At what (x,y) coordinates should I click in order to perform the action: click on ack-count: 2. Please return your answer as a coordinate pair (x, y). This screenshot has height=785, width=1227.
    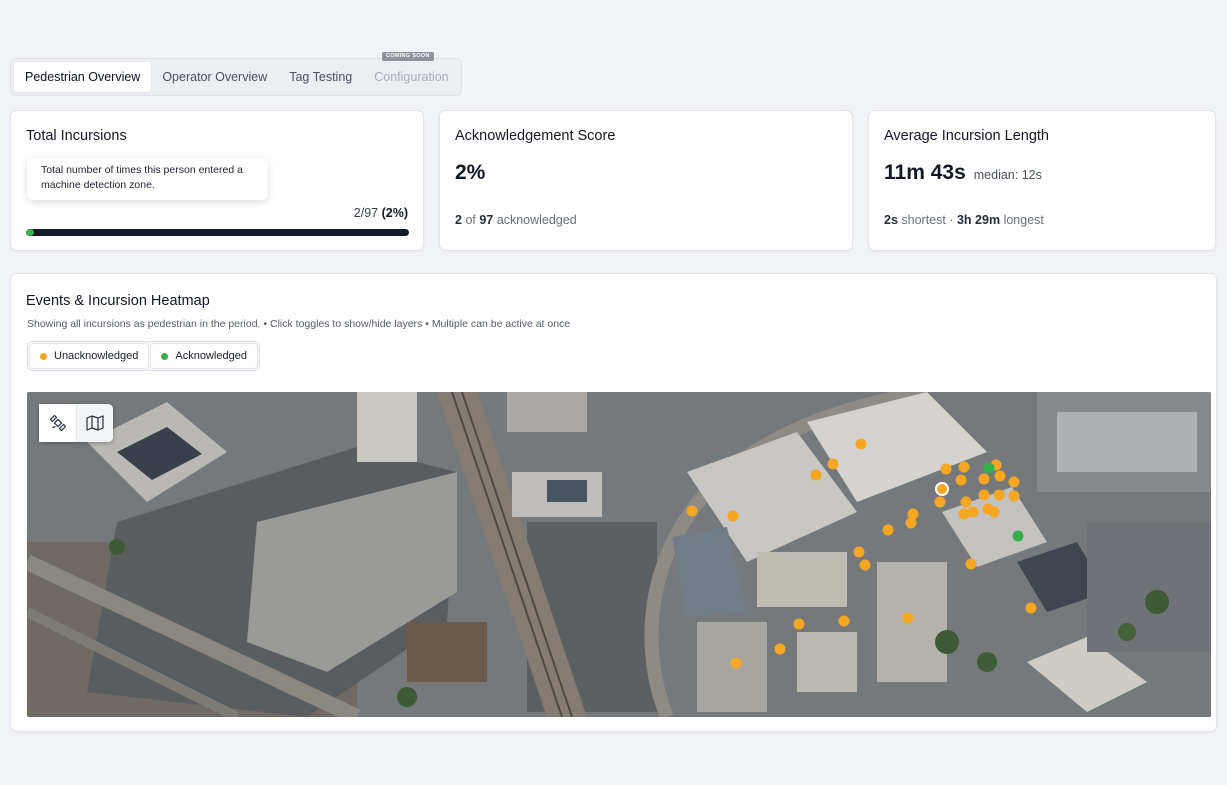
    Looking at the image, I should click on (458, 220).